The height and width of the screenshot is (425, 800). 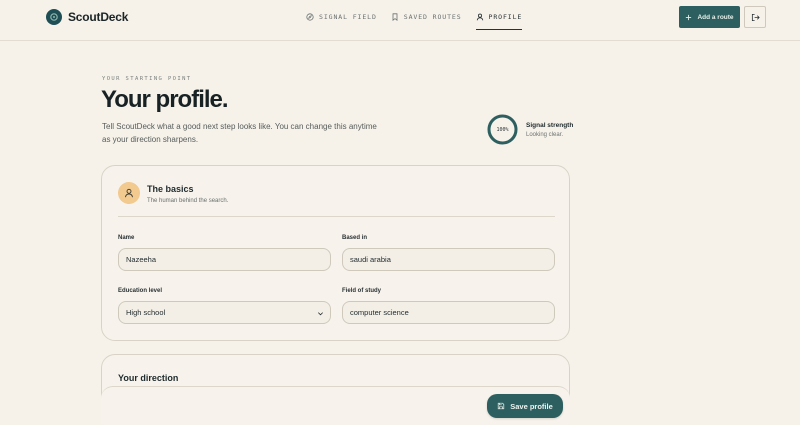 I want to click on user-icon, so click(x=479, y=16).